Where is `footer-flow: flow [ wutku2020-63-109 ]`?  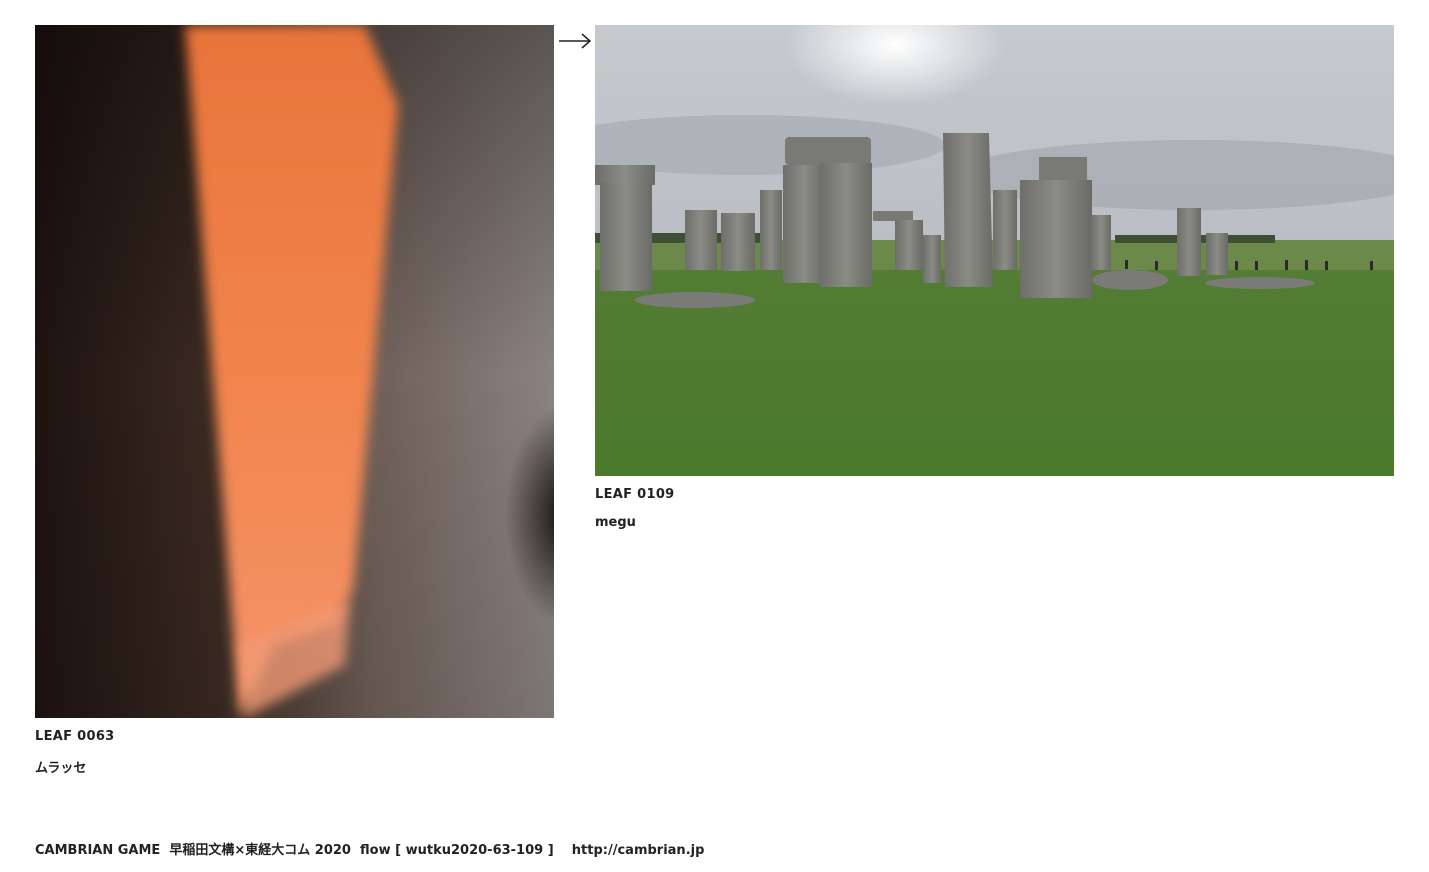
footer-flow: flow [ wutku2020-63-109 ] is located at coordinates (457, 850).